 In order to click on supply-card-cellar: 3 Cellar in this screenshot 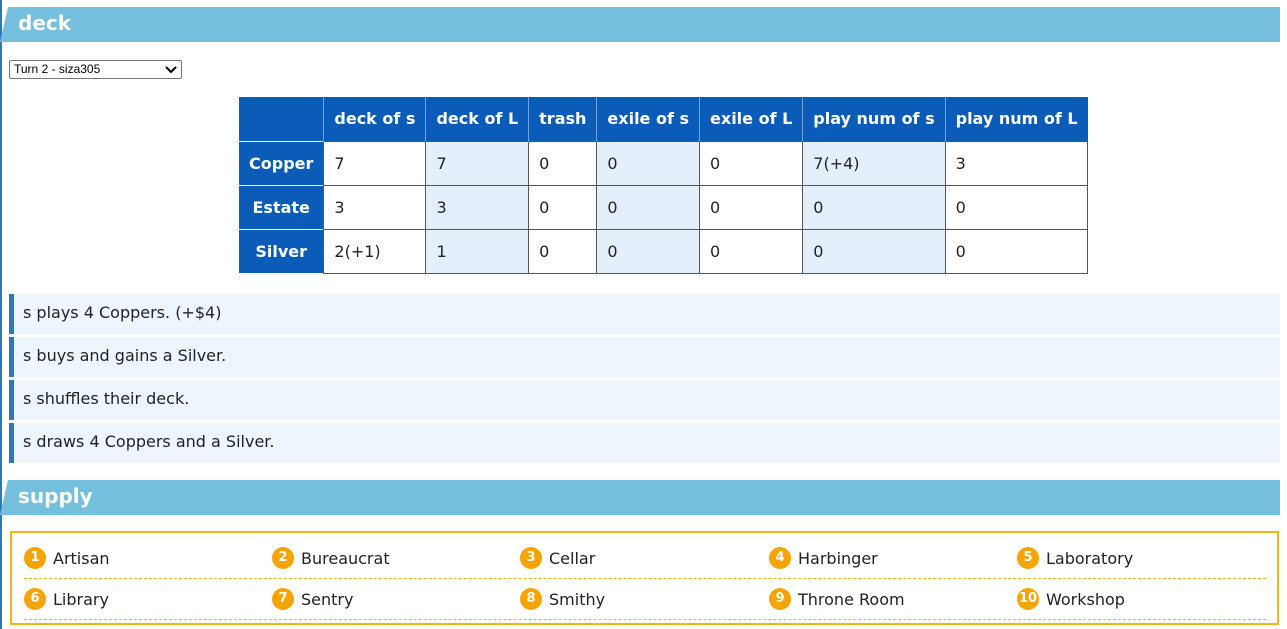, I will do `click(557, 558)`.